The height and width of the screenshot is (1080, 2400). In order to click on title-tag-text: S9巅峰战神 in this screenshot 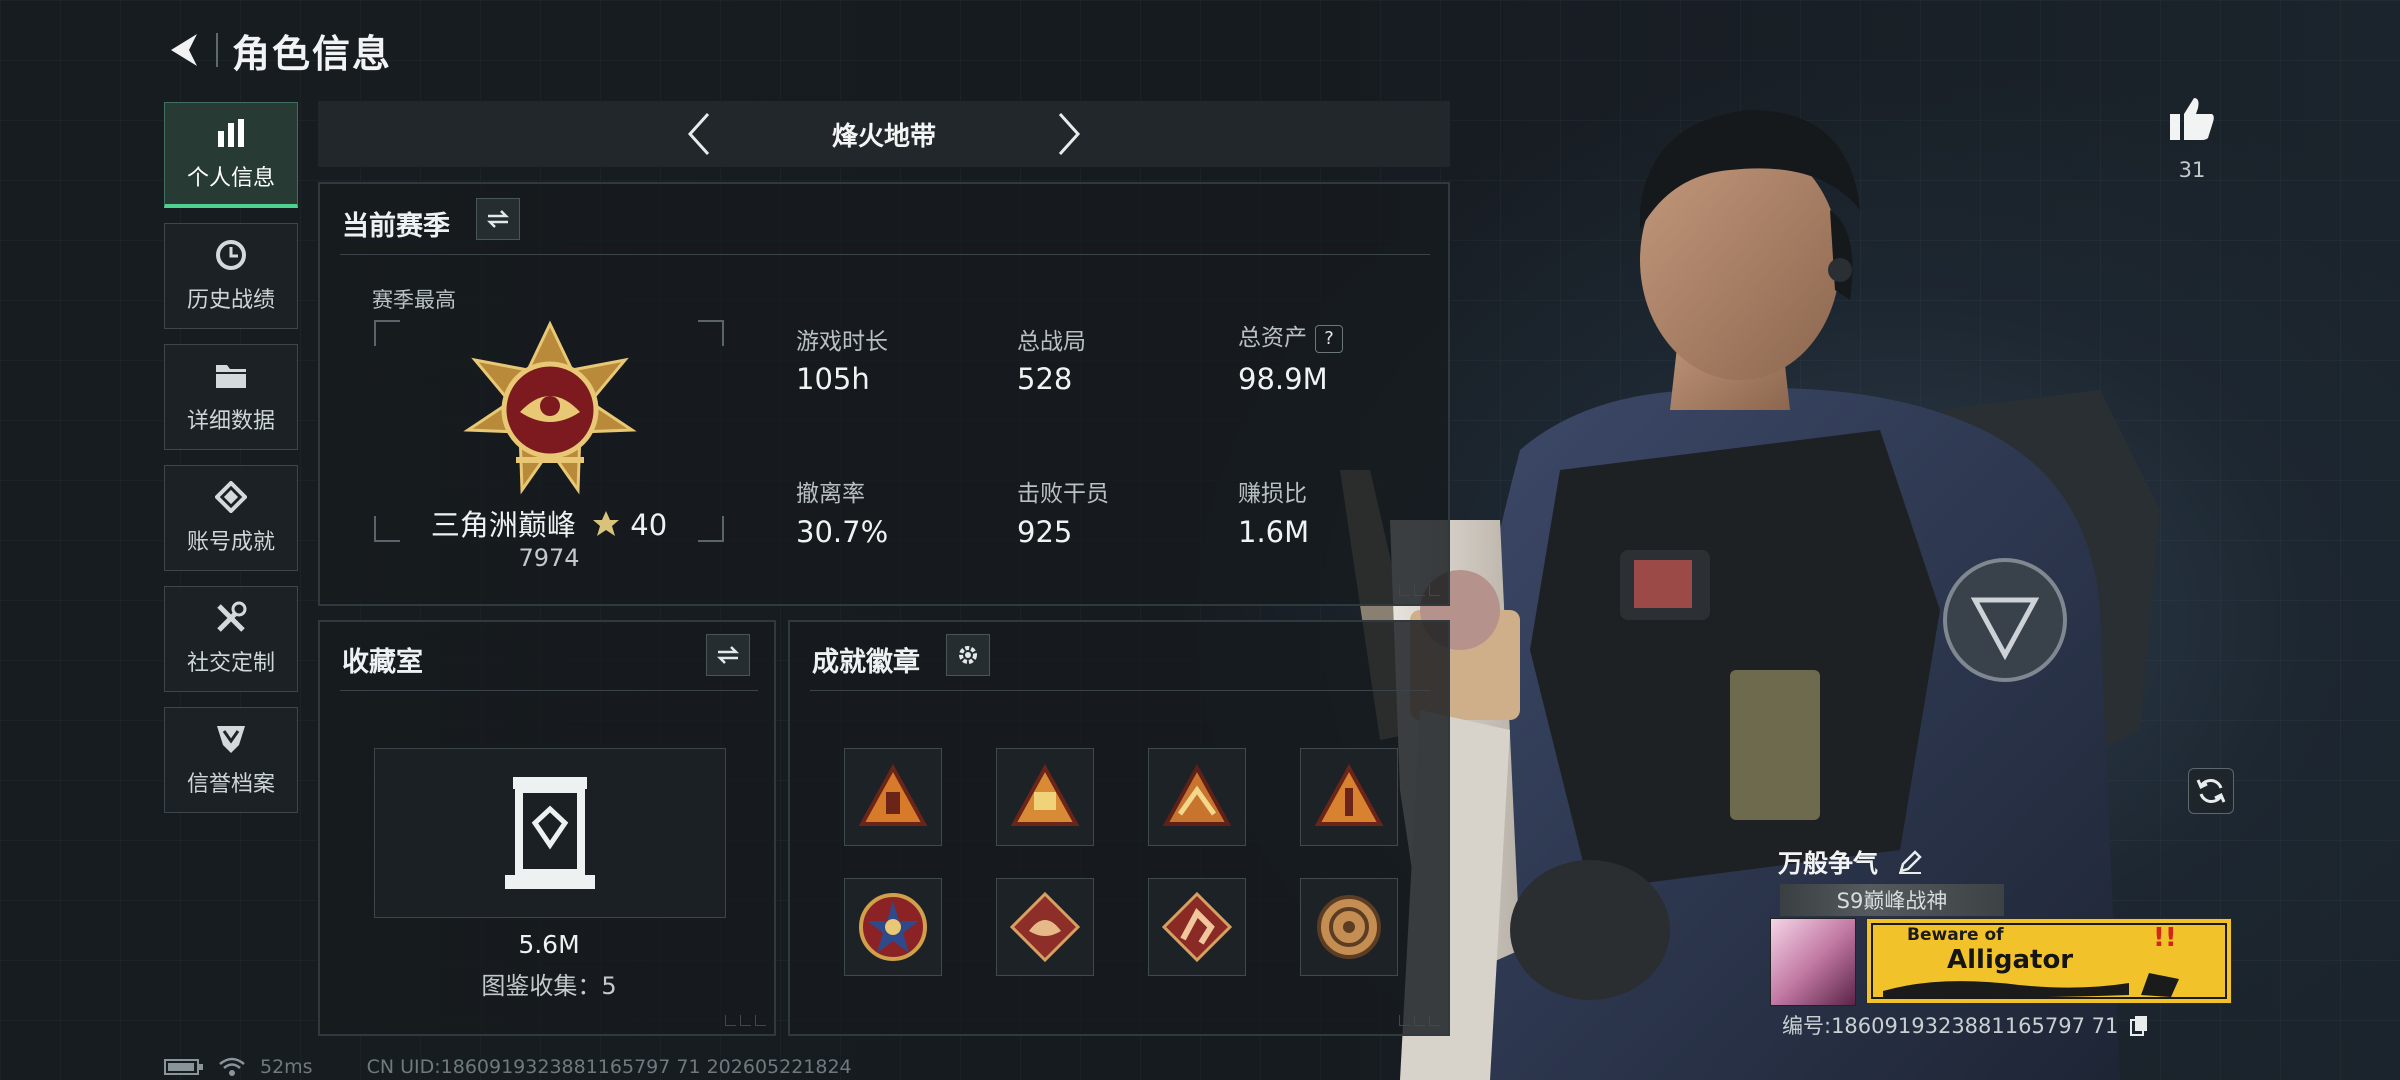, I will do `click(1892, 901)`.